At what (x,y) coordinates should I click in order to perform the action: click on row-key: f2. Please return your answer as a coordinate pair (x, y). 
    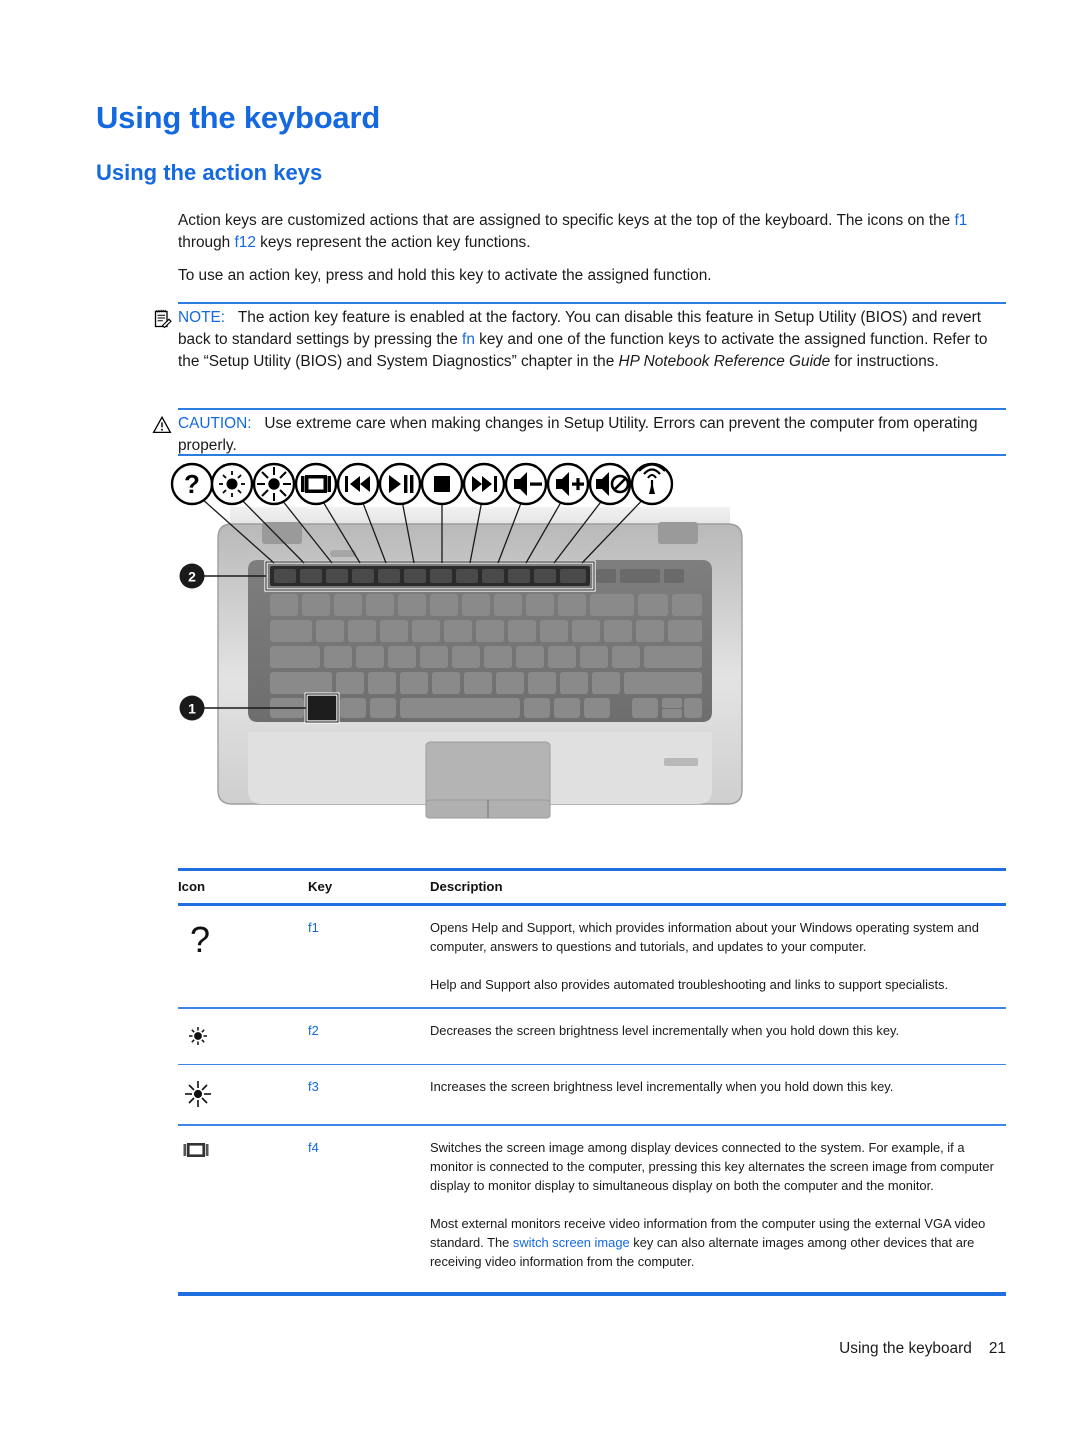
    Looking at the image, I should click on (369, 1036).